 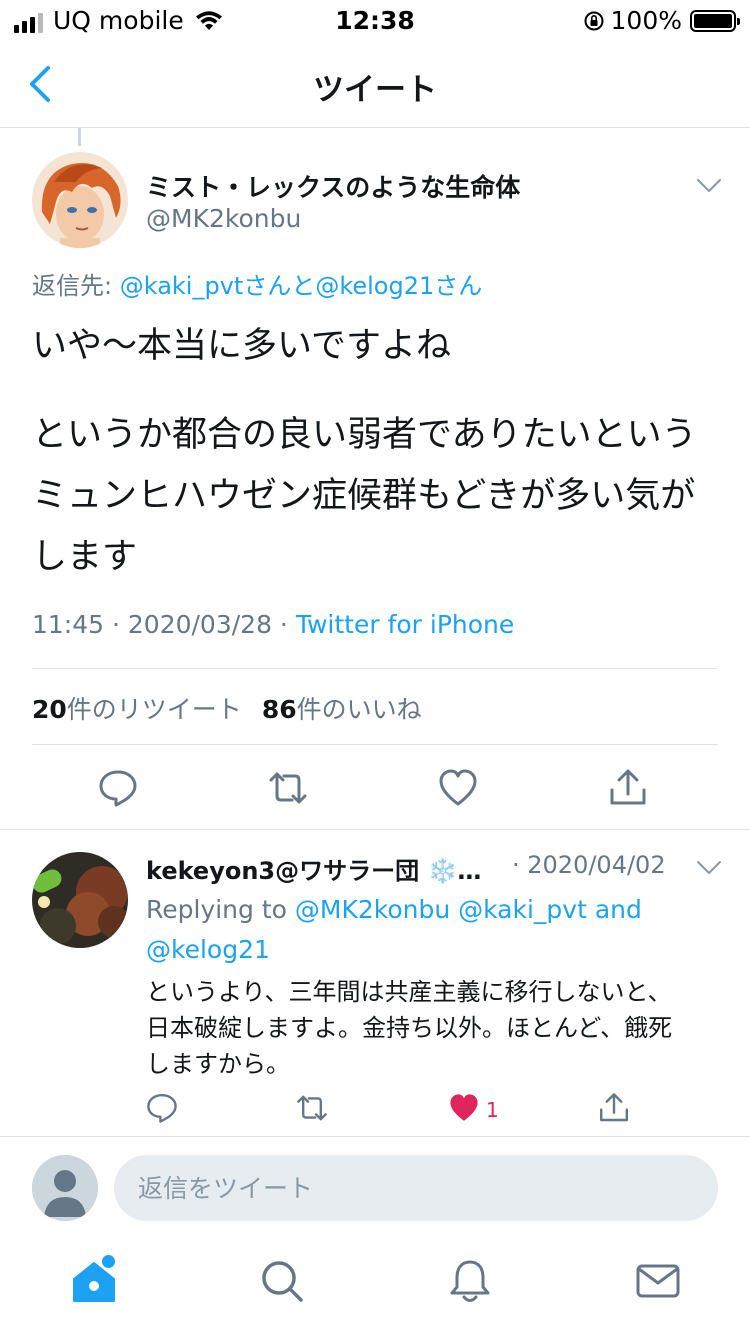 I want to click on battery-percent: 100%, so click(x=646, y=20).